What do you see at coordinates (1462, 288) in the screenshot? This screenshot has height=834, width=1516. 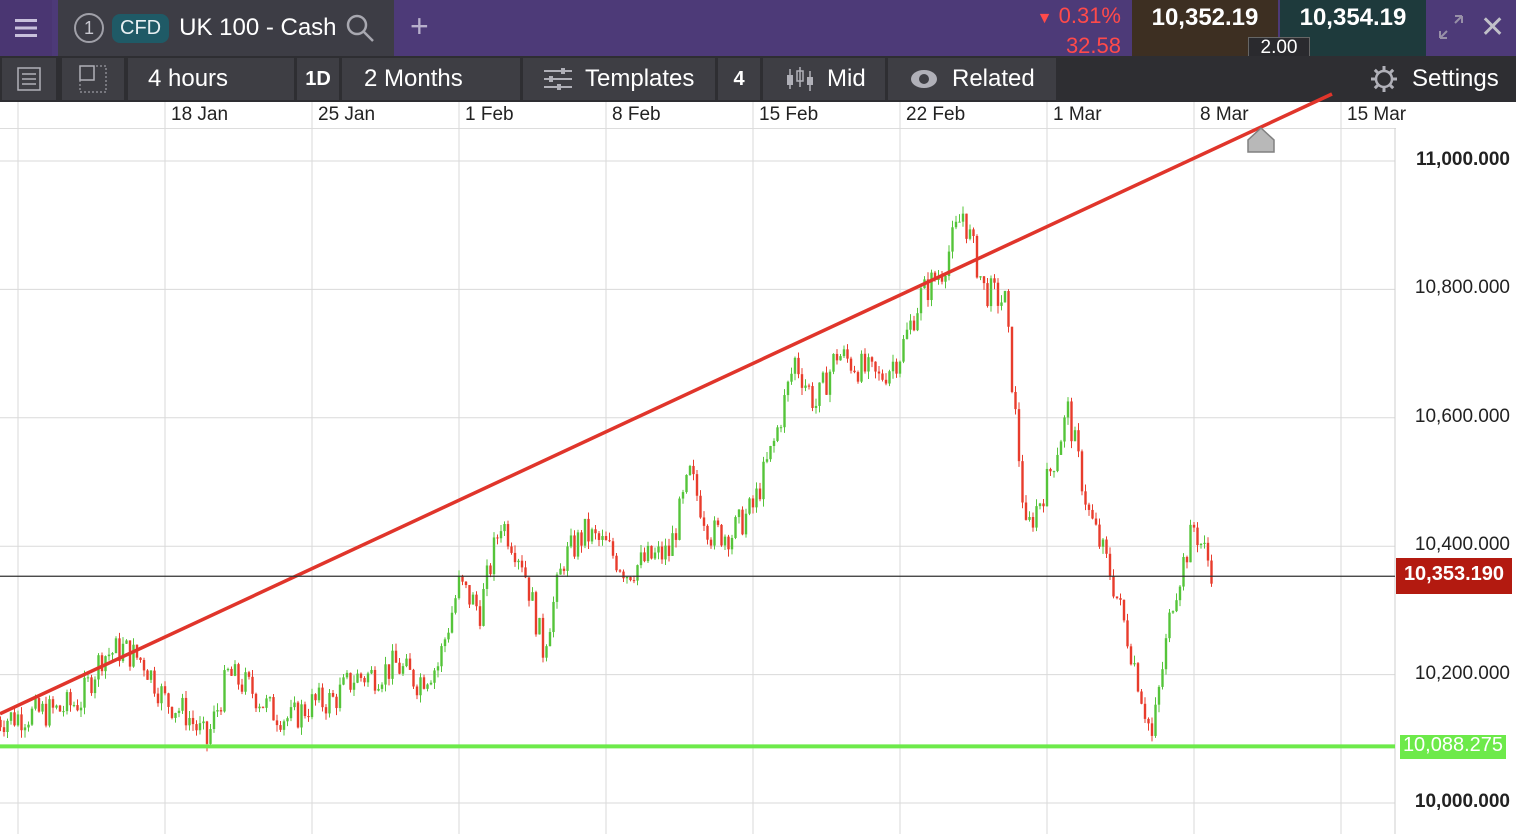 I see `y-tick-label: 10,800.000` at bounding box center [1462, 288].